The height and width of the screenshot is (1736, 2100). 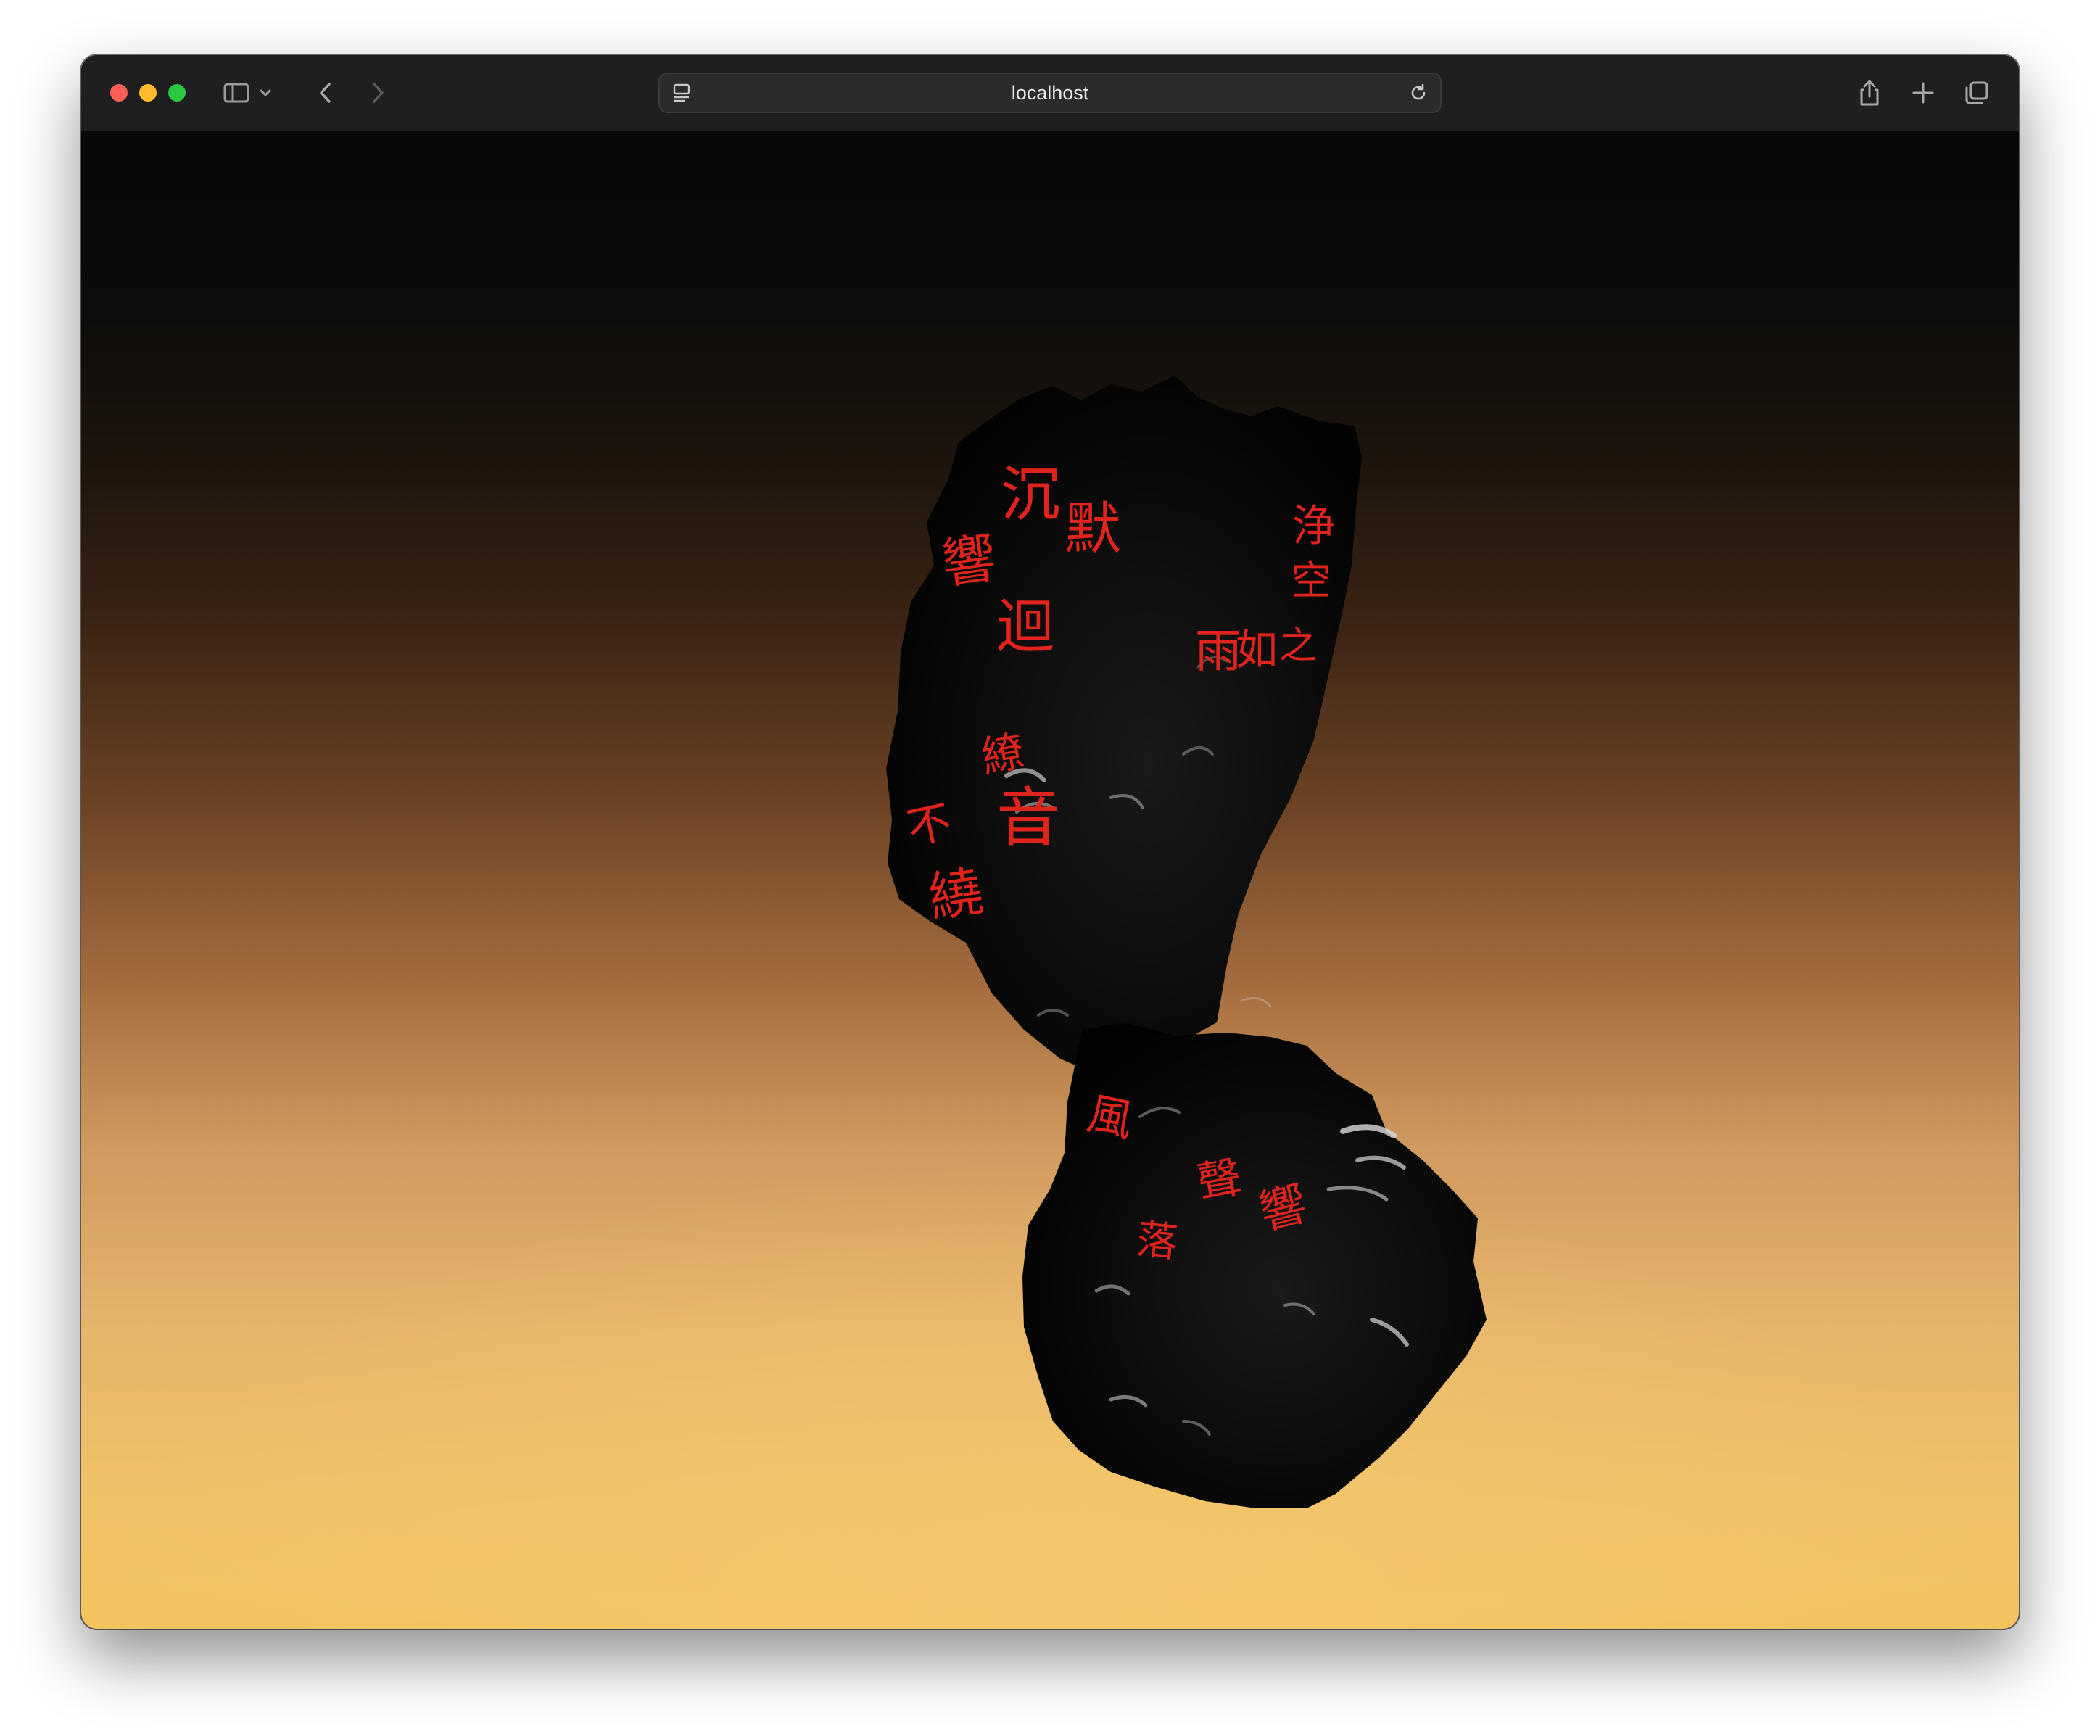 What do you see at coordinates (1418, 92) in the screenshot?
I see `reload-icon` at bounding box center [1418, 92].